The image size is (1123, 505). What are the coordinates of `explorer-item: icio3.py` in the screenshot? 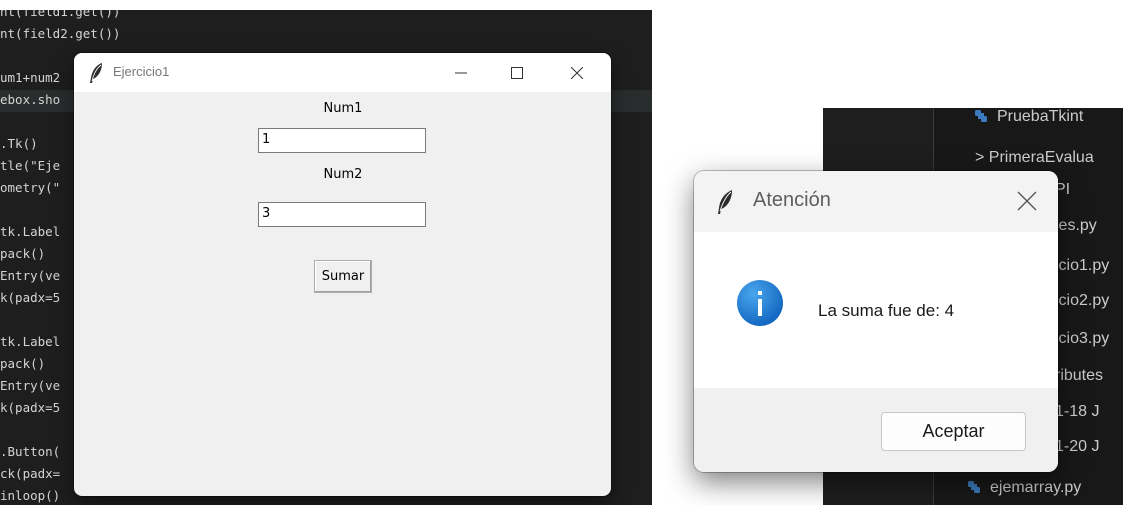 It's located at (1082, 339).